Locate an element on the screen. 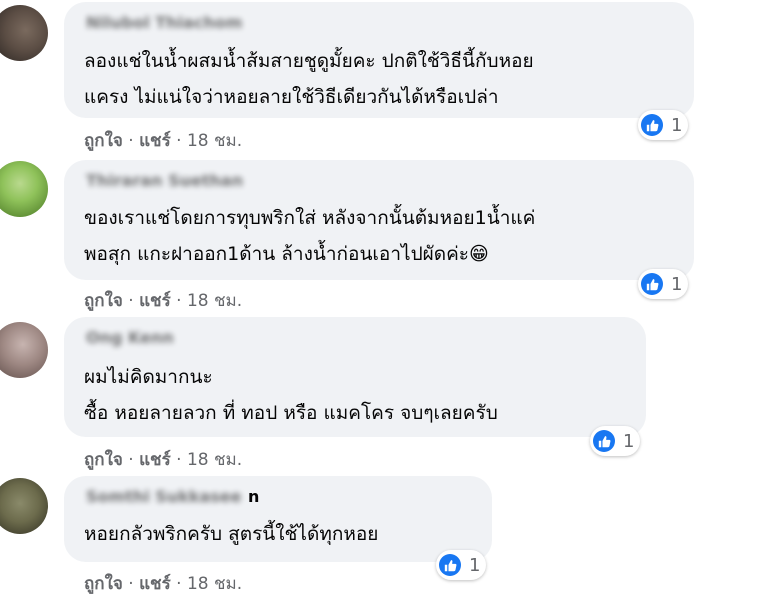 The image size is (759, 597). comment-text-line: หอยกลัวพริกครับ สูตรนี้ใช้ได้ทุกหอย is located at coordinates (231, 534).